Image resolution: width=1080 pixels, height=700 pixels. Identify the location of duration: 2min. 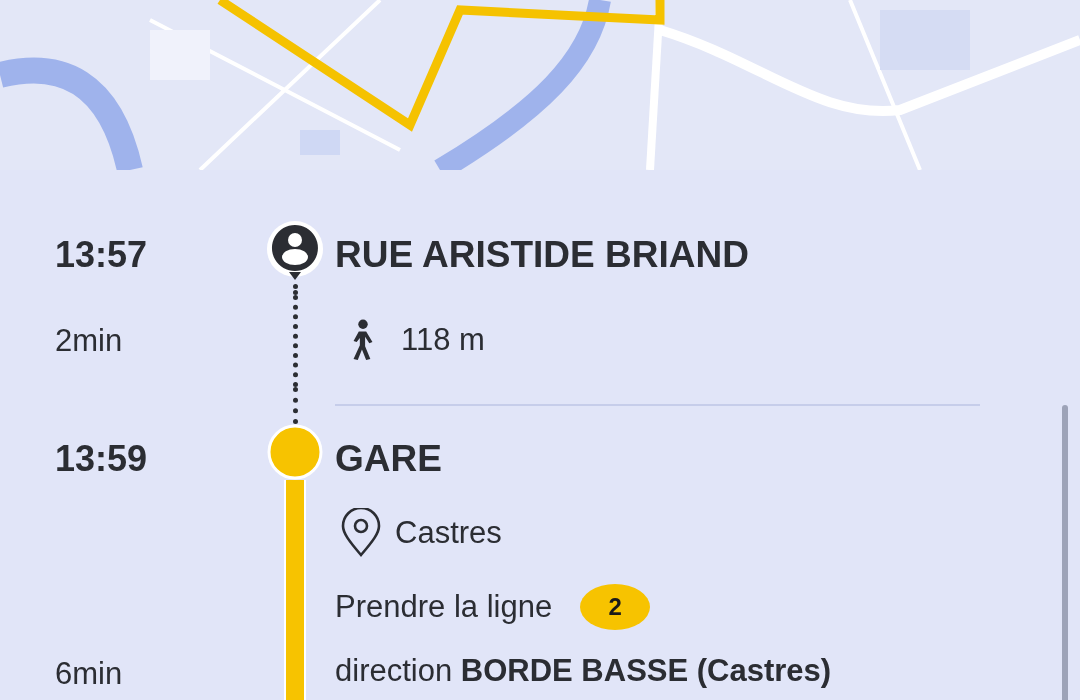
(89, 341).